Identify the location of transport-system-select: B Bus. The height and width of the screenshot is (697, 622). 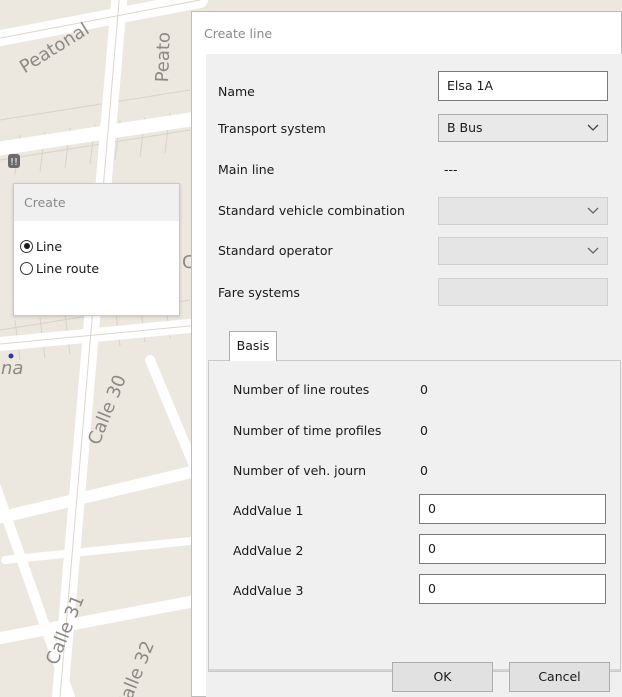
(523, 128).